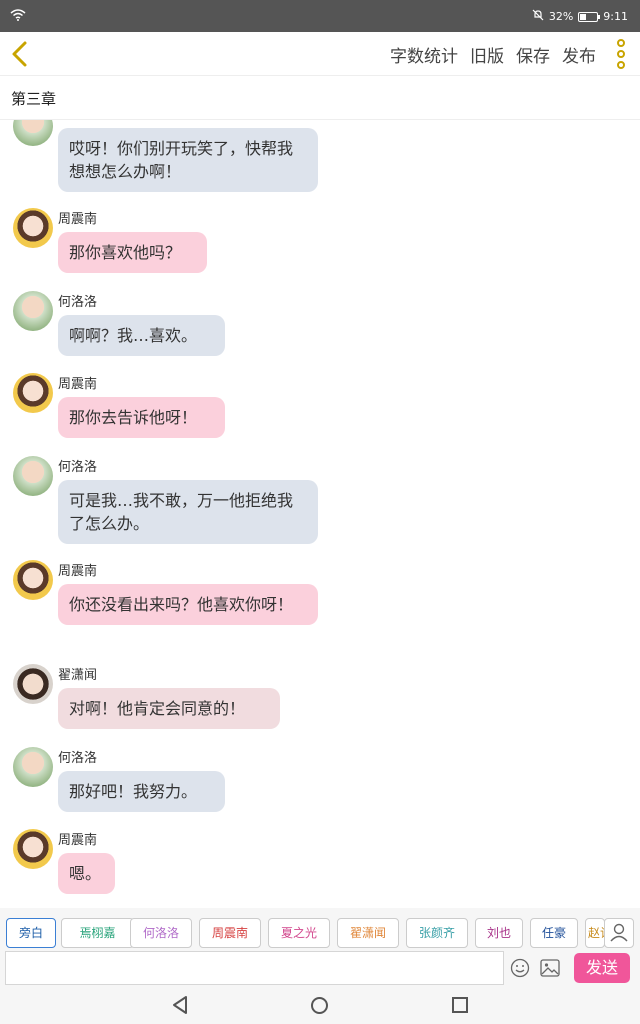 This screenshot has height=1024, width=640. I want to click on role-chip: 刘也, so click(499, 933).